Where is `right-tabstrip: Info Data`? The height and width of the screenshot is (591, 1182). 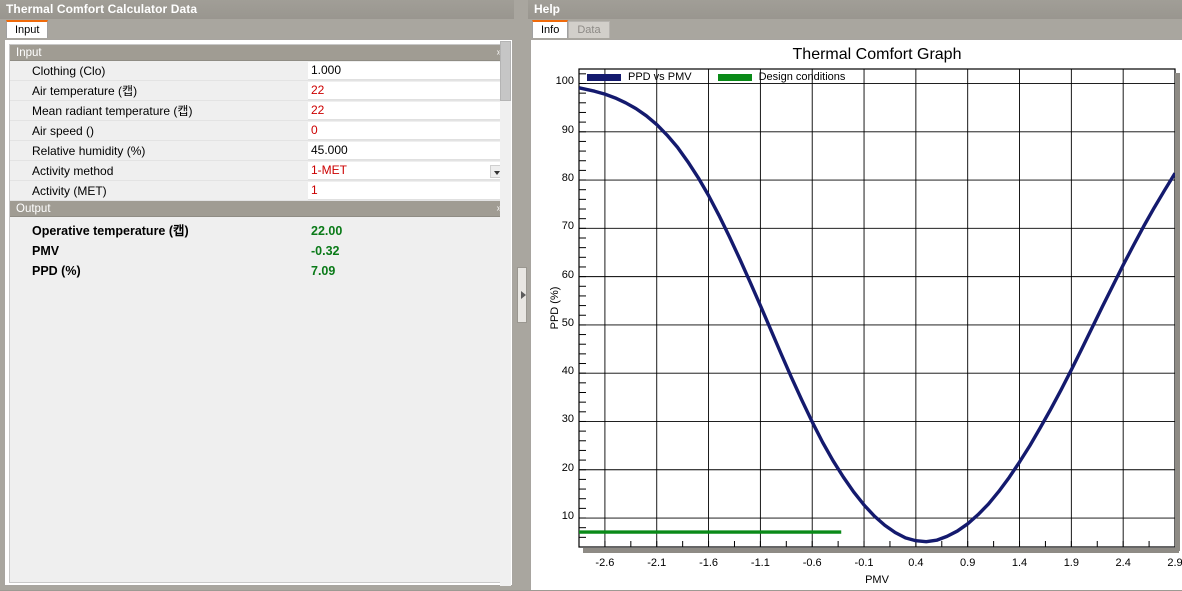 right-tabstrip: Info Data is located at coordinates (571, 29).